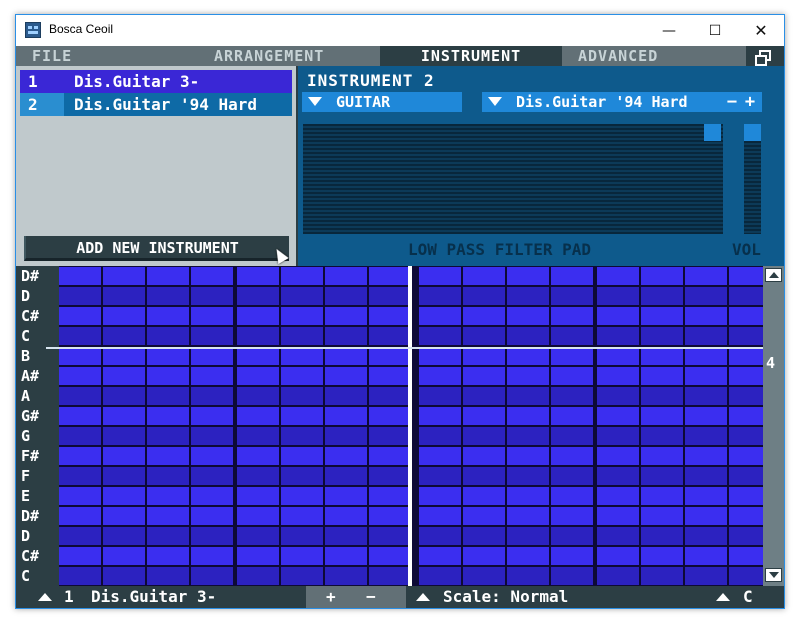  Describe the element at coordinates (513, 179) in the screenshot. I see `low-pass-filter-pad` at that location.